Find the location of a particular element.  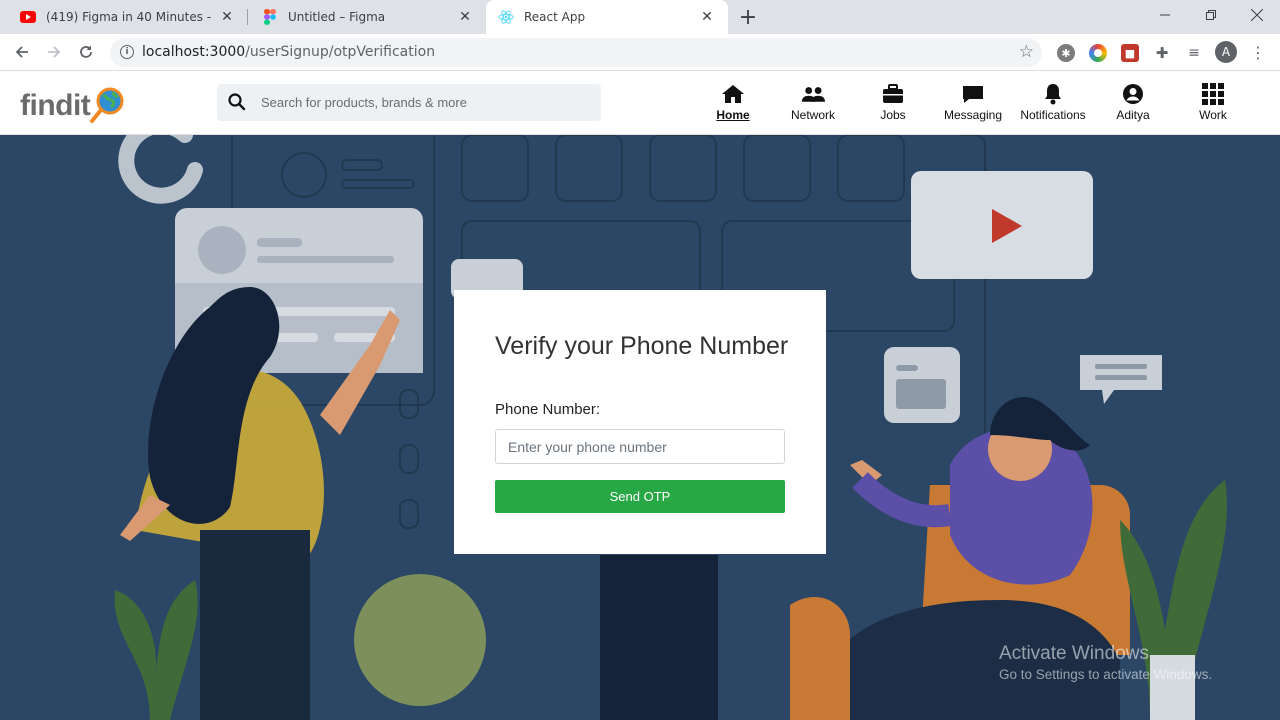

figma-icon is located at coordinates (270, 17).